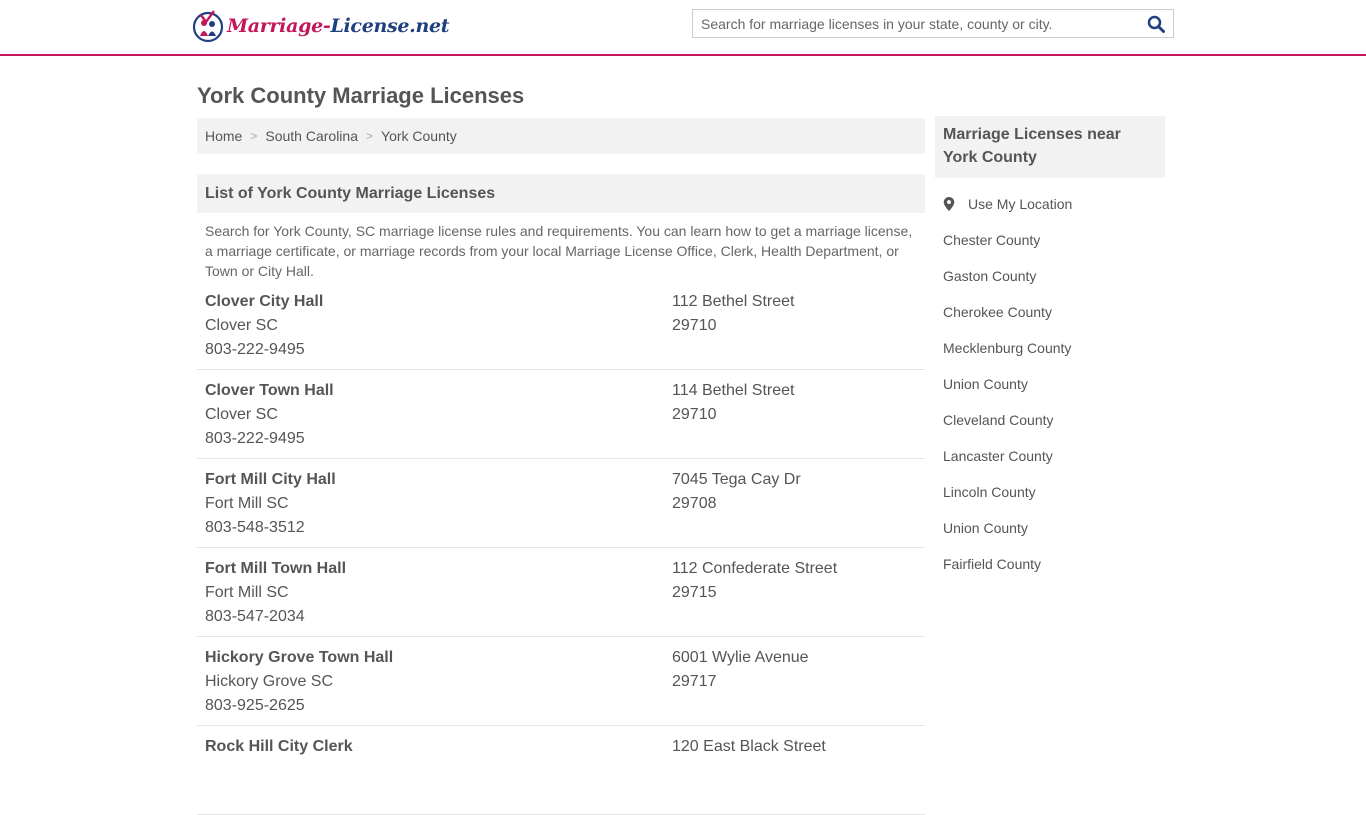  Describe the element at coordinates (1050, 492) in the screenshot. I see `sidebar-county-link: Lincoln County` at that location.